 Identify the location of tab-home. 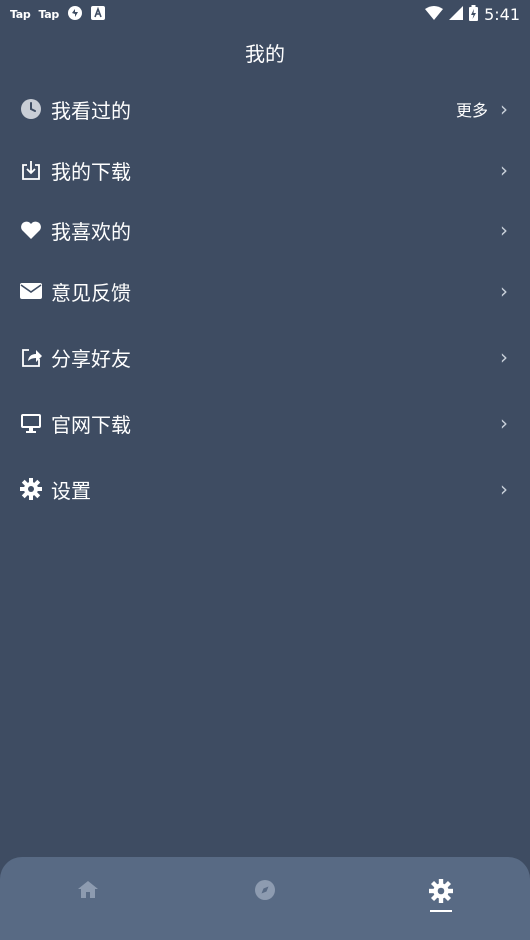
(88, 899).